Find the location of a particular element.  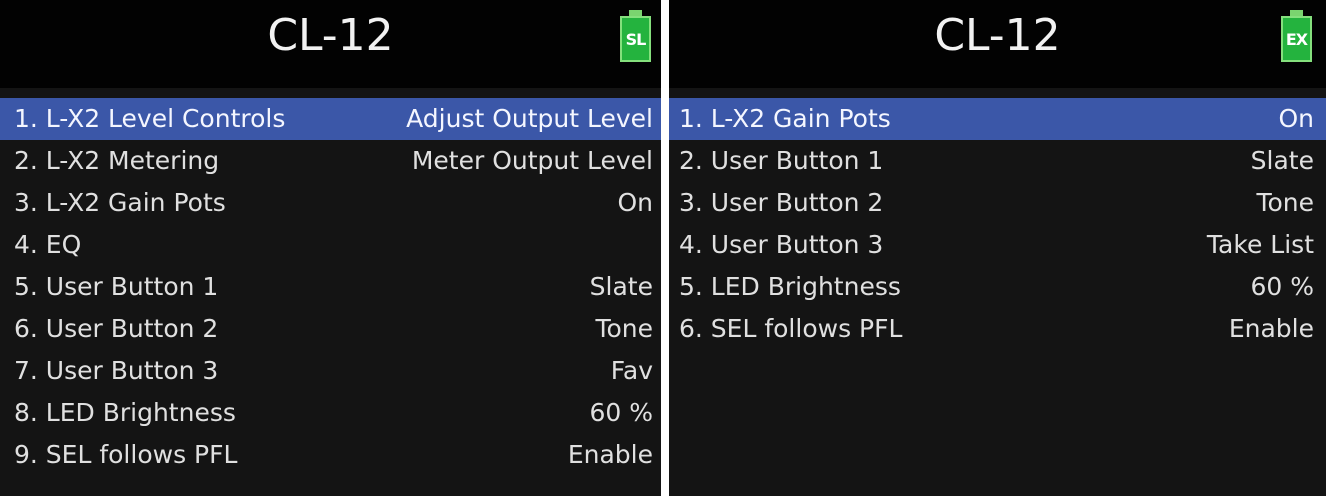

menu-item-label: 1. L-X2 Gain Pots is located at coordinates (785, 118).